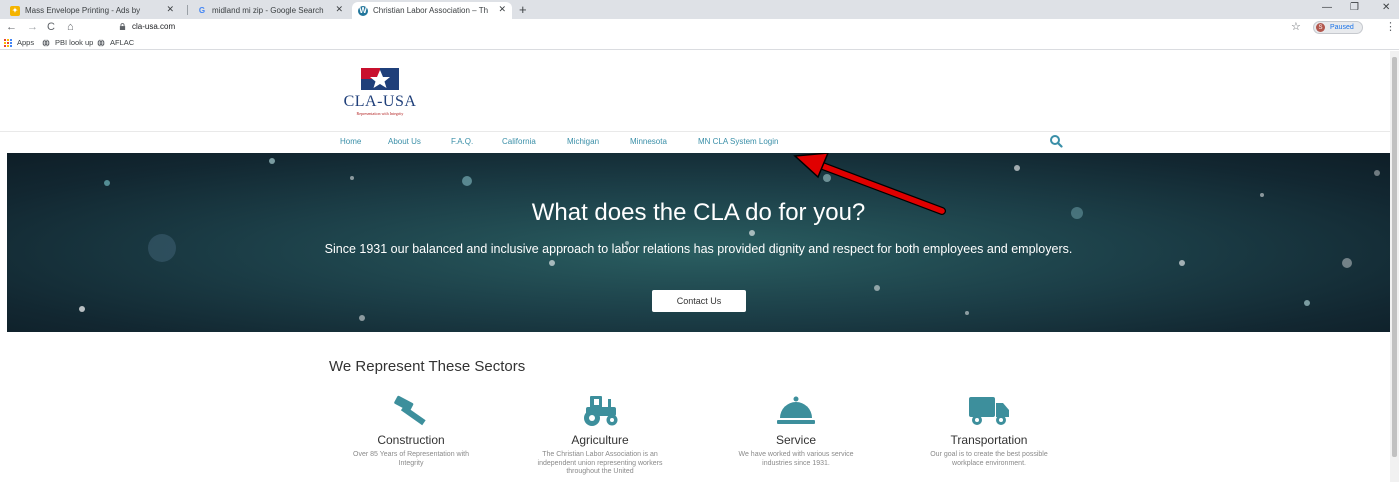 Image resolution: width=1399 pixels, height=482 pixels. I want to click on site-logo: CLA-USA Representation with Integrity, so click(380, 96).